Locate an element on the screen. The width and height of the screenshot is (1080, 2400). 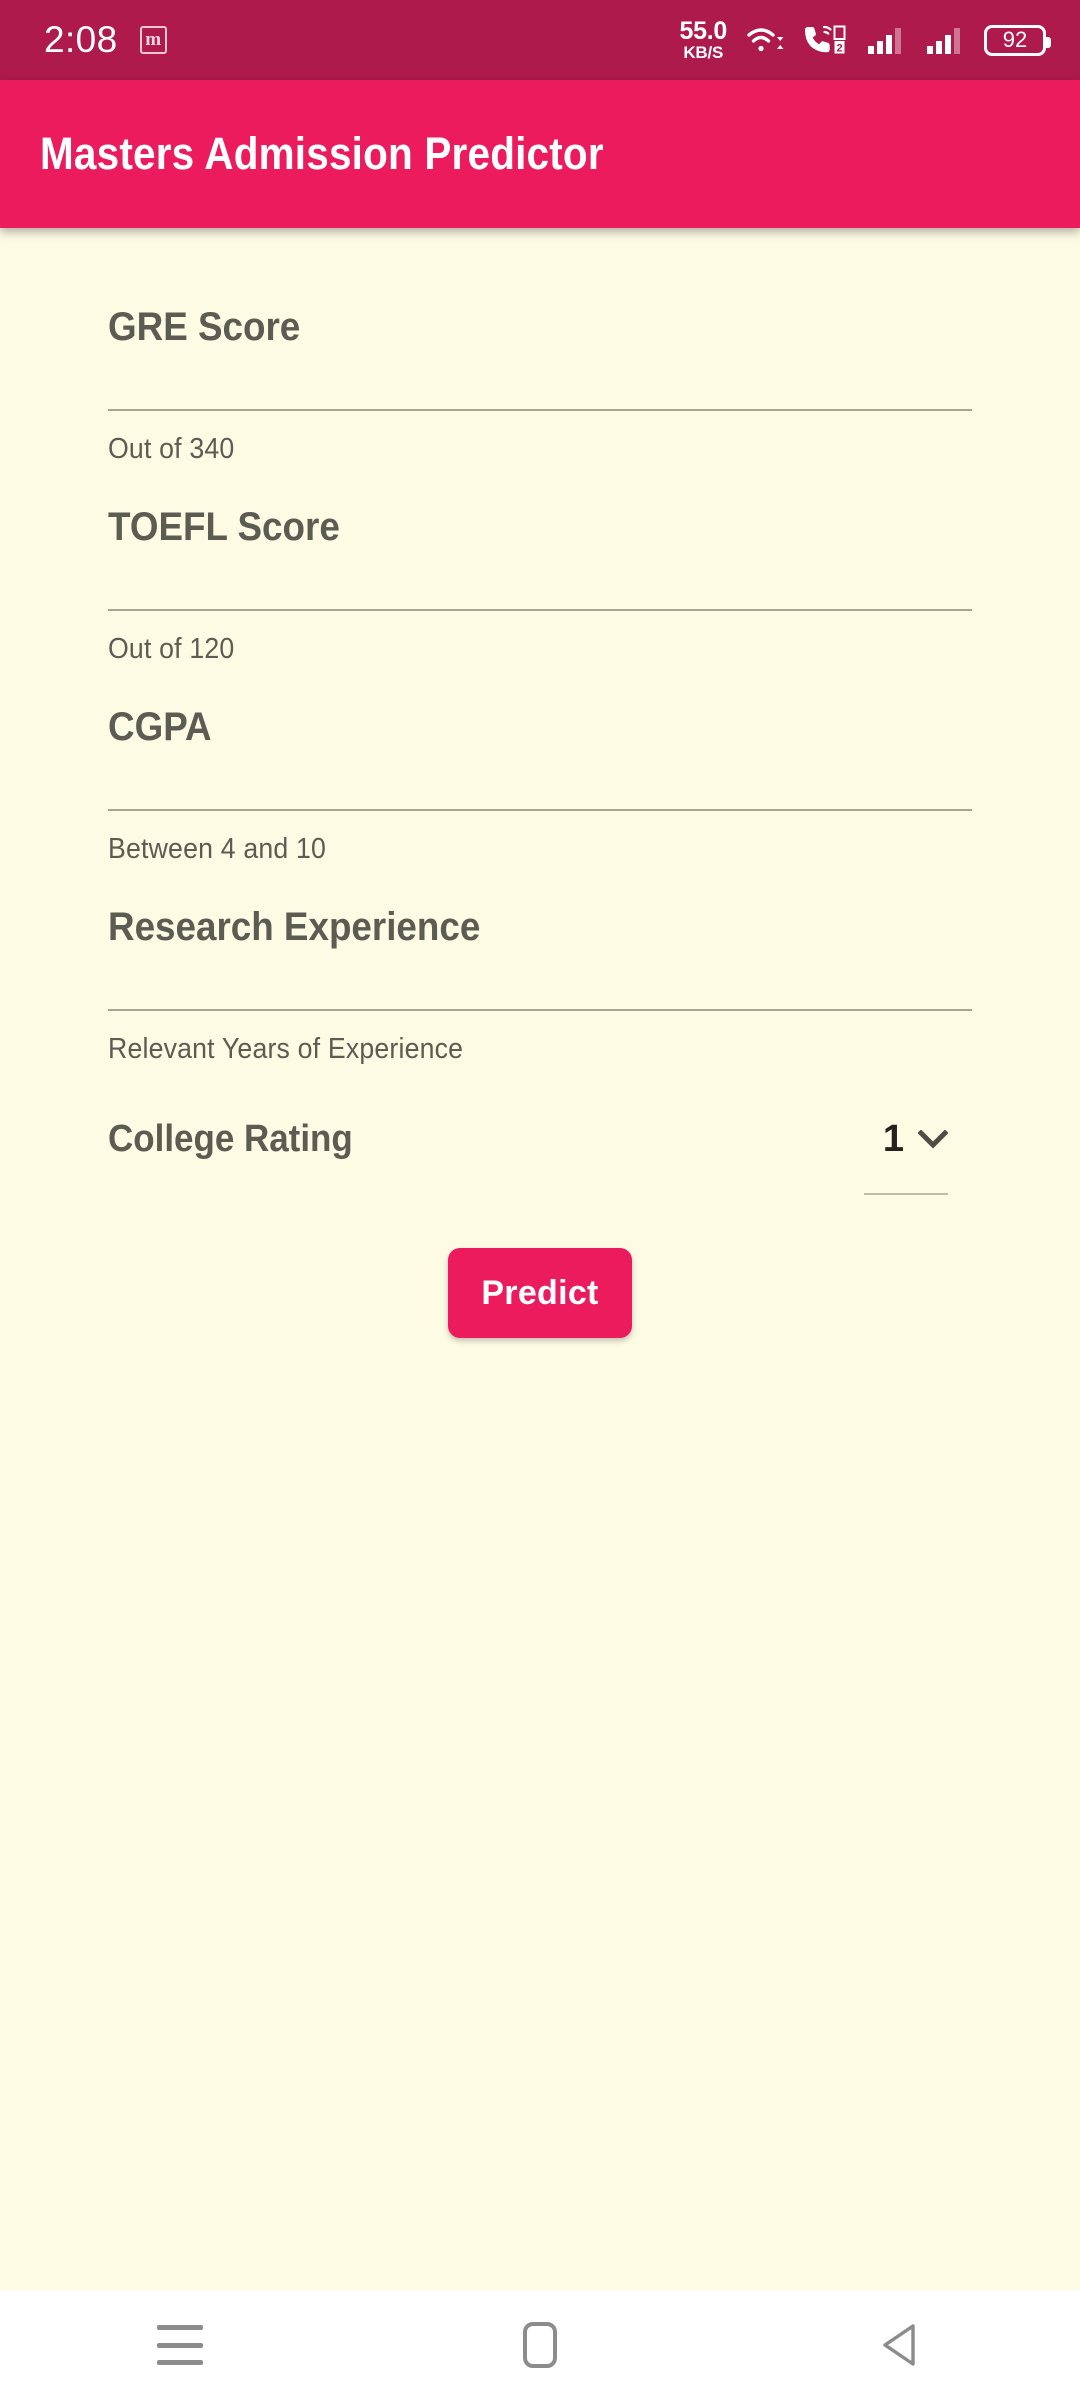
app-bar: Masters Admission Predictor is located at coordinates (540, 154).